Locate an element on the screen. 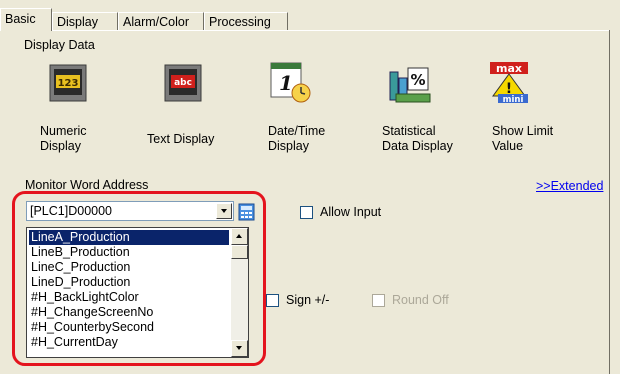 The image size is (634, 374). sign-checkbox is located at coordinates (272, 300).